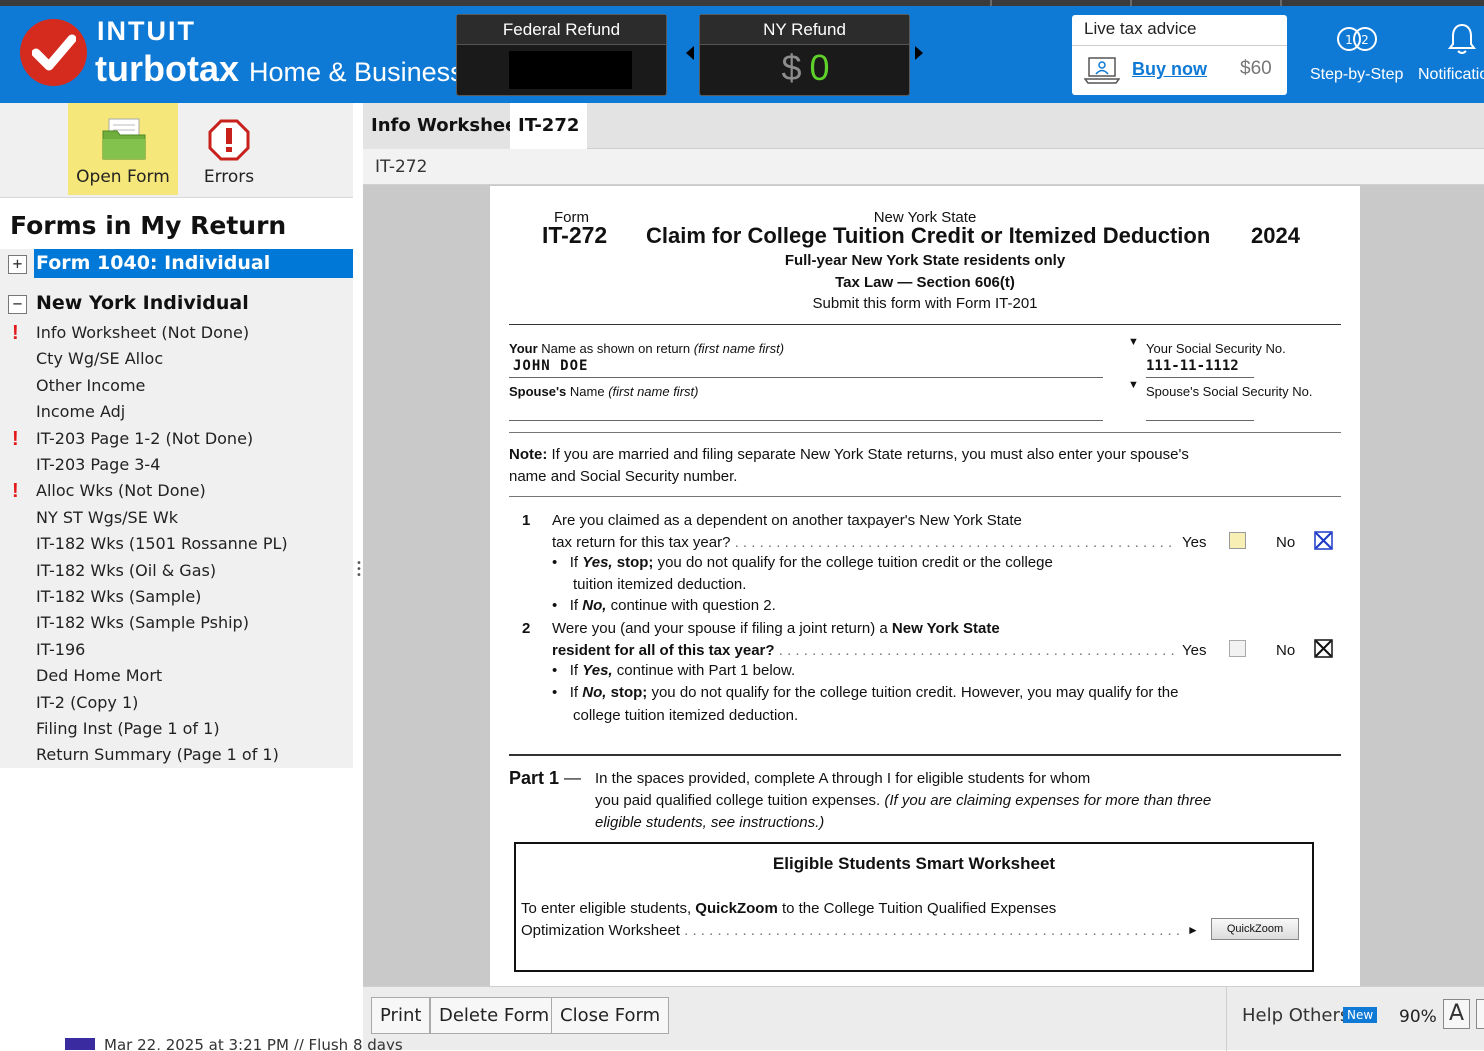 This screenshot has width=1484, height=1051. I want to click on form-subtitle: Submit this form with Form IT-201, so click(925, 303).